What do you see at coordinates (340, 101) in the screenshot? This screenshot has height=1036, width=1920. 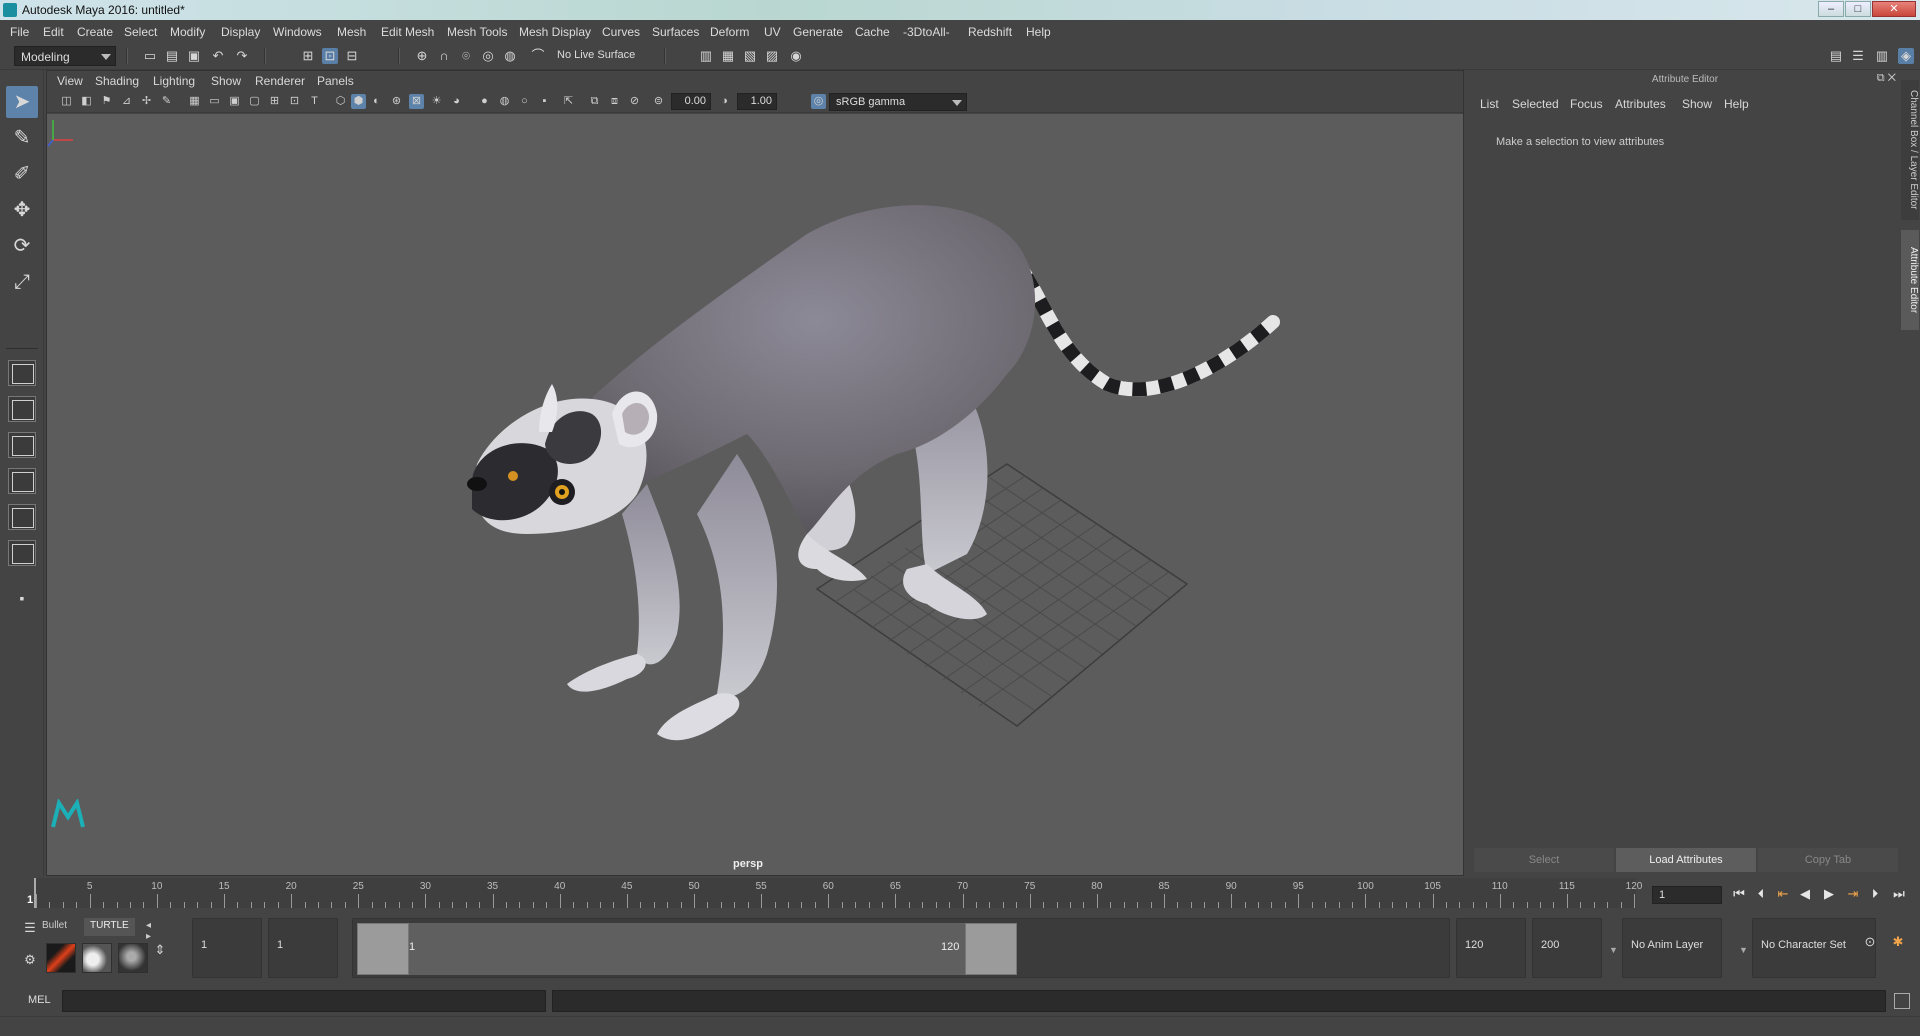 I see `wireframe-icon: ⬡` at bounding box center [340, 101].